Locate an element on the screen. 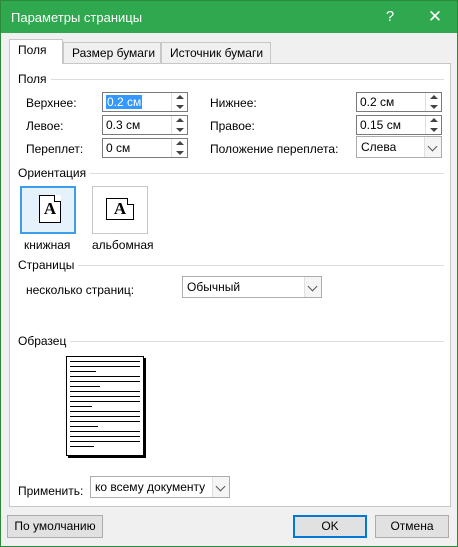 This screenshot has height=547, width=458. left-margin-value: 0.3 см is located at coordinates (123, 125).